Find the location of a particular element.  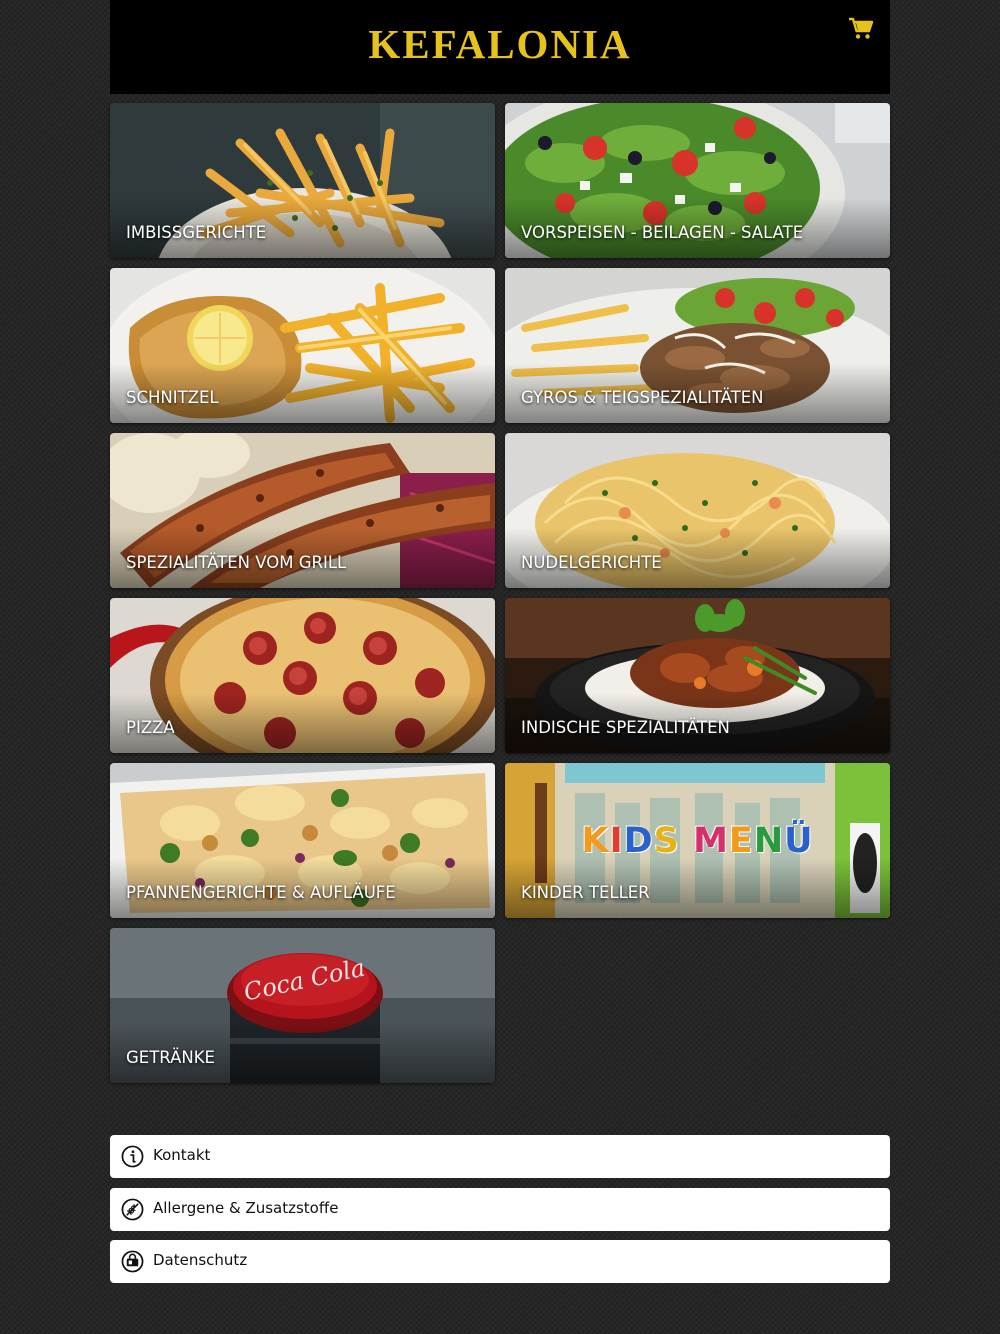

category-label: SPEZIALITÄTEN VOM GRILL is located at coordinates (236, 562).